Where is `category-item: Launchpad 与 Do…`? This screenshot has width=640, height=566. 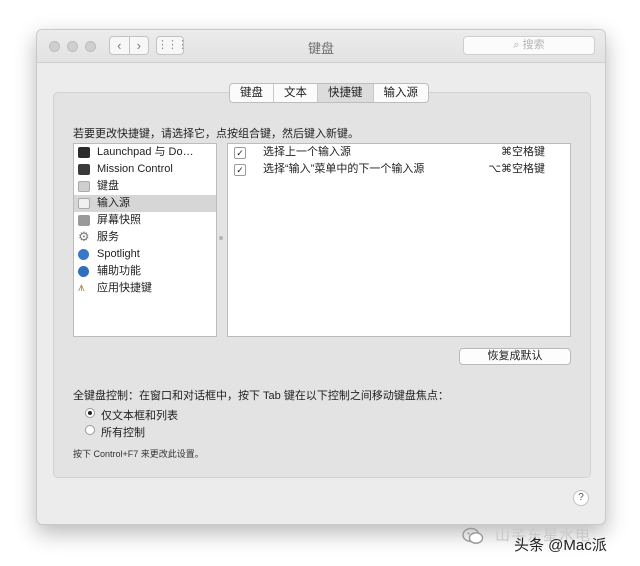
category-item: Launchpad 与 Do… is located at coordinates (145, 152).